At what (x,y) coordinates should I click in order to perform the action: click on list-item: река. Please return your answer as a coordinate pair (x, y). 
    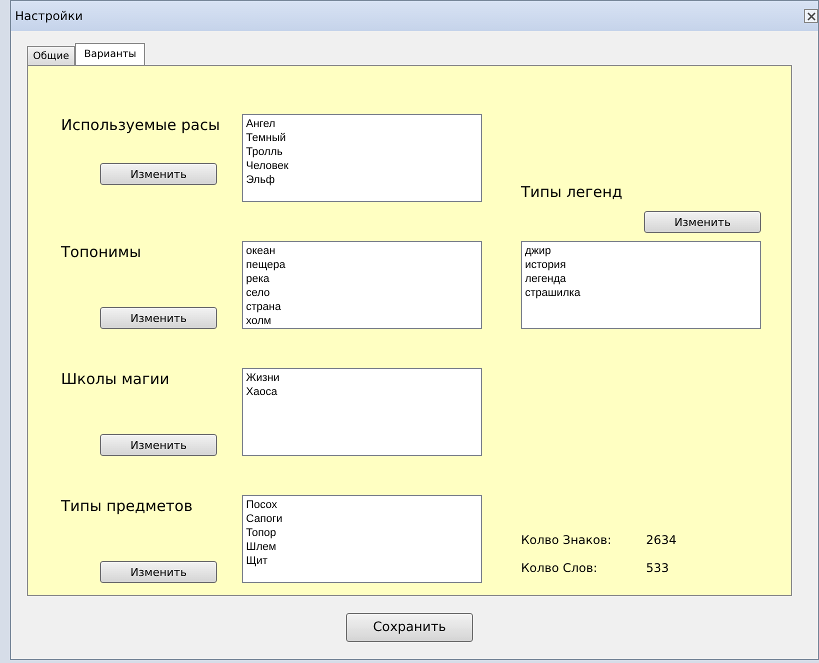
    Looking at the image, I should click on (362, 279).